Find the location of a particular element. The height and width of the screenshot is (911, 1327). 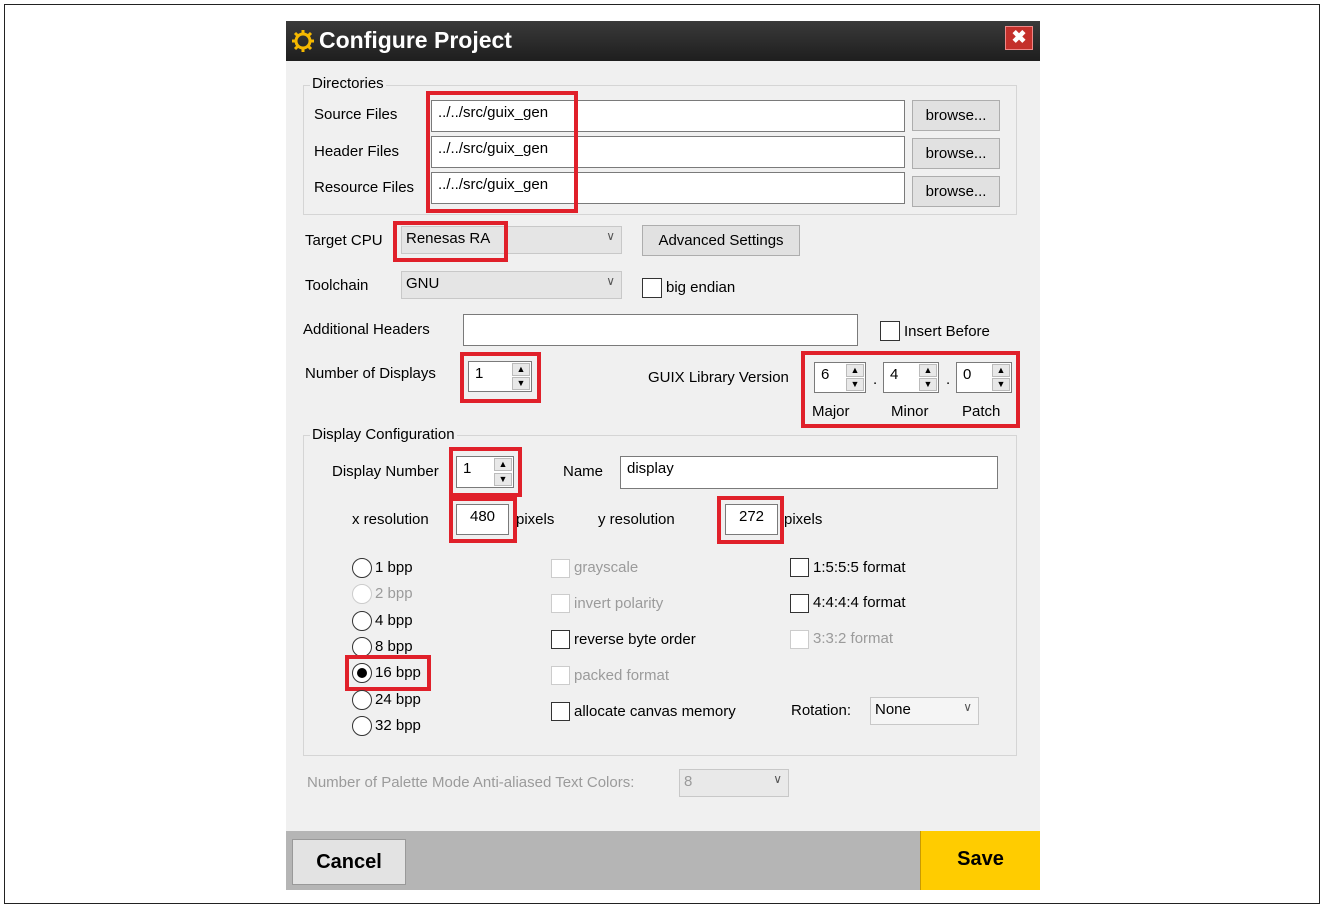

reverse-byte-order-label: reverse byte order is located at coordinates (635, 639).